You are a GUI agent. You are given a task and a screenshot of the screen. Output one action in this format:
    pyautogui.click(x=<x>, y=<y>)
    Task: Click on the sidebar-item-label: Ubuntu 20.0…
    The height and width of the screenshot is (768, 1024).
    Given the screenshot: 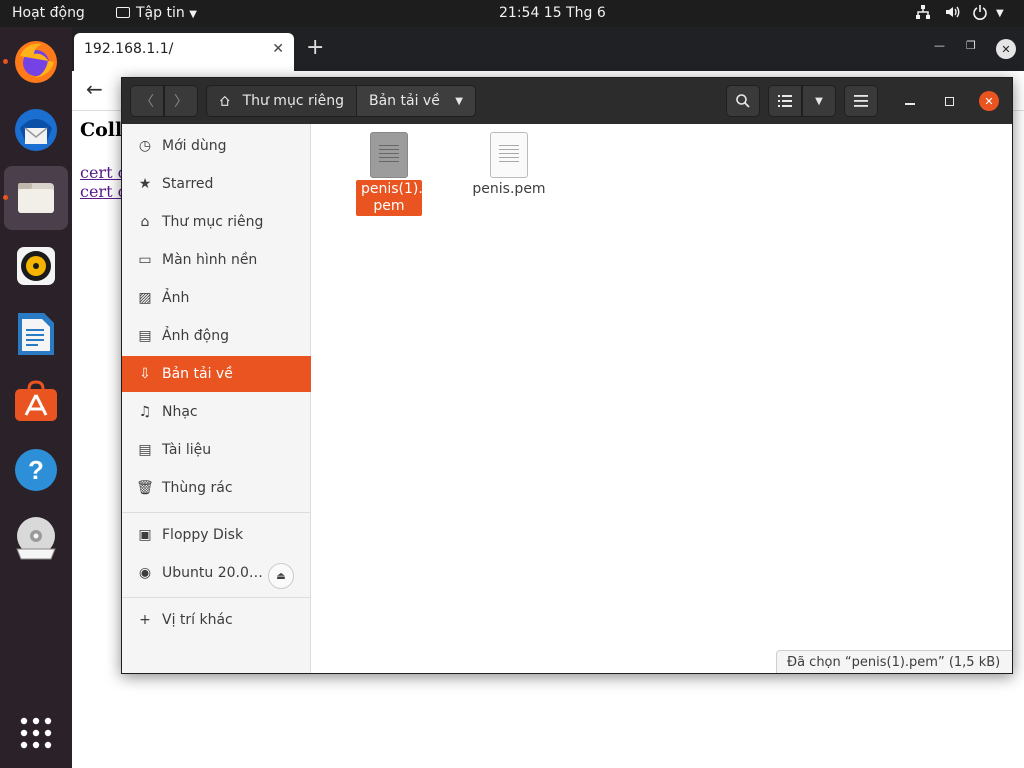 What is the action you would take?
    pyautogui.click(x=212, y=573)
    